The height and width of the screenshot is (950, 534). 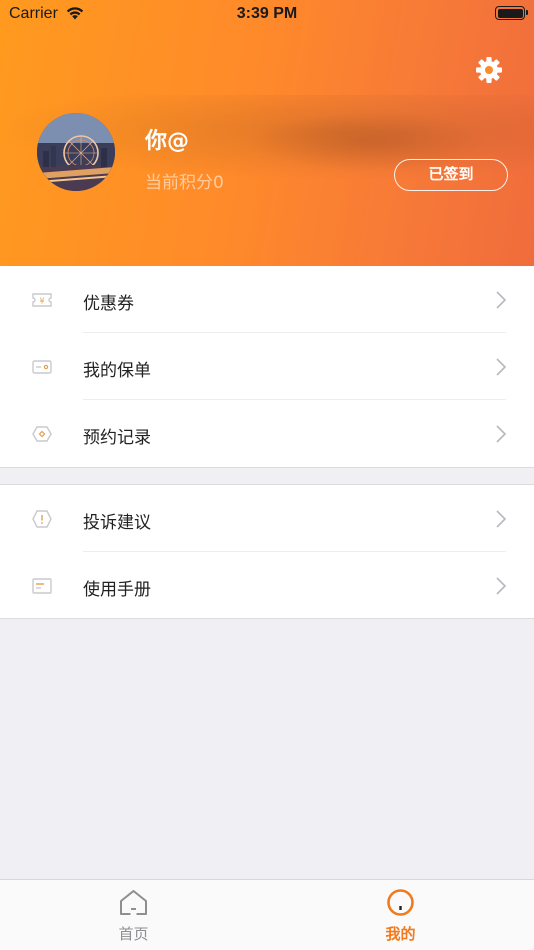 What do you see at coordinates (267, 518) in the screenshot?
I see `menu-item-complaint: 投诉建议` at bounding box center [267, 518].